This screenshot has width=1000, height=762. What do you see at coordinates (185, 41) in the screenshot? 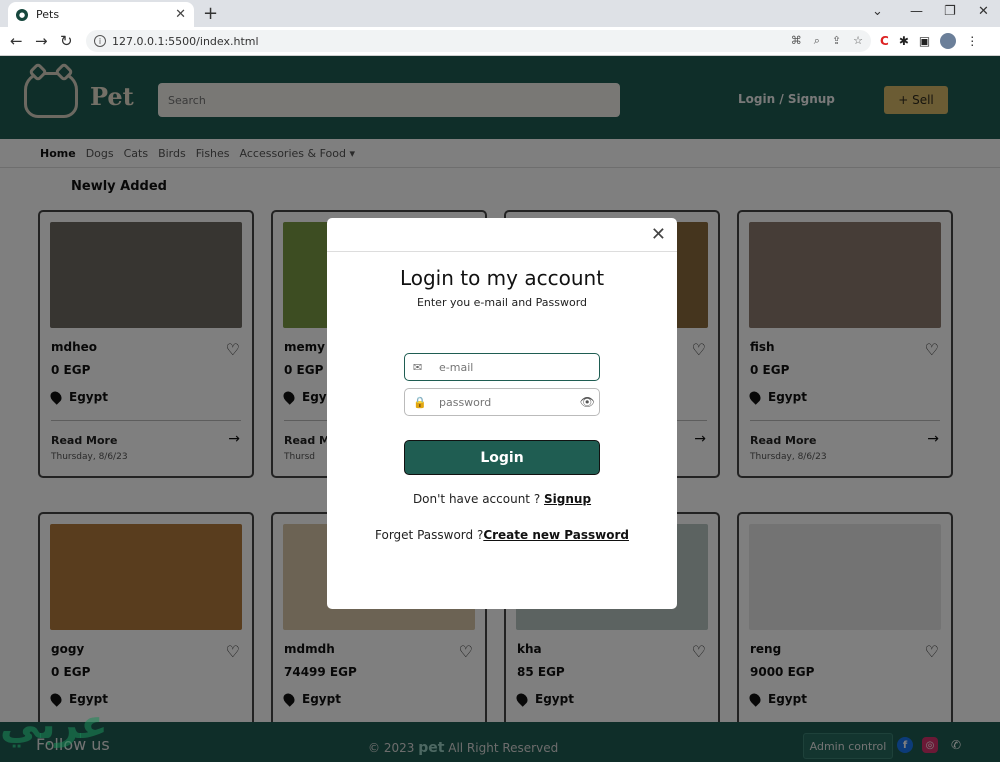
I see `url-text: 127.0.0.1:5500/index.html` at bounding box center [185, 41].